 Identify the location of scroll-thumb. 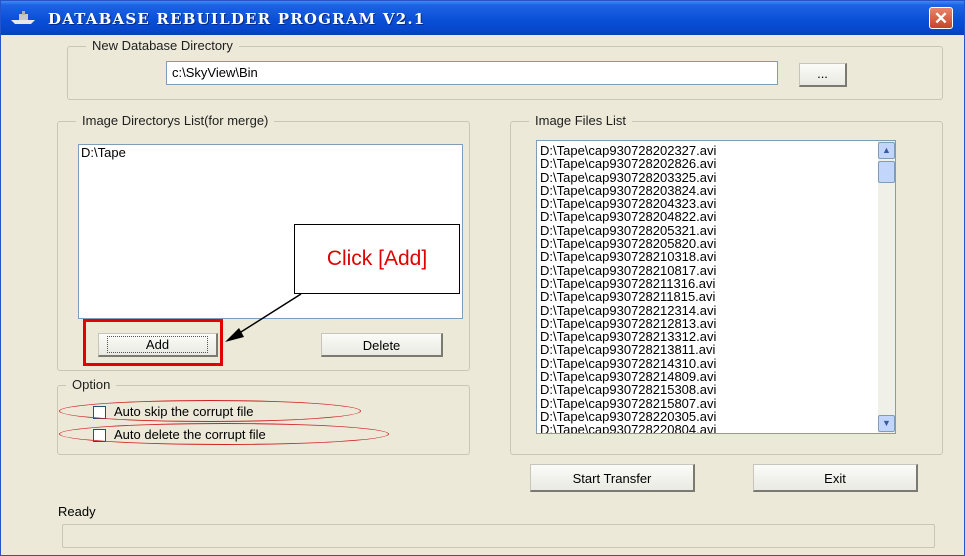
(886, 172).